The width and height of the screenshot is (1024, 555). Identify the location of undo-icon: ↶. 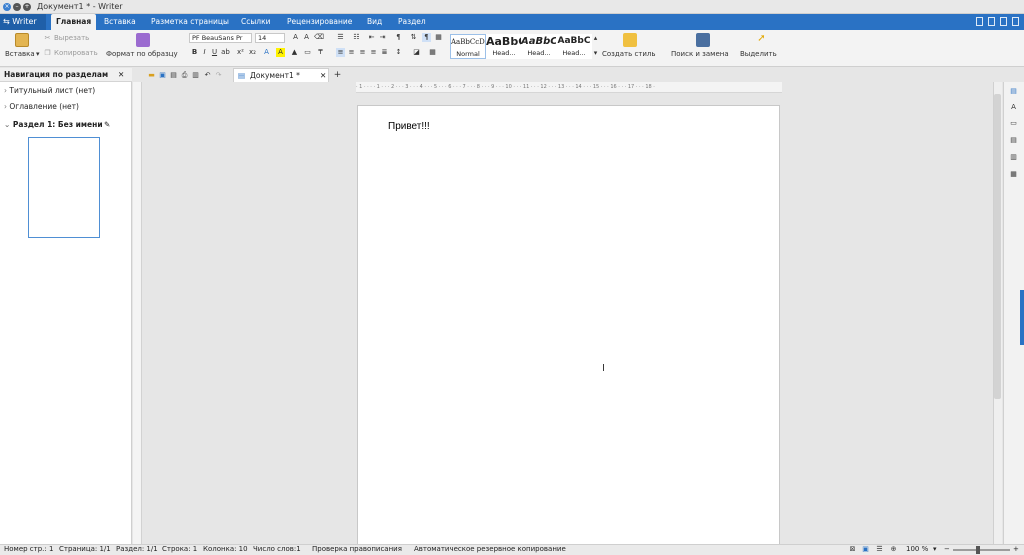
(207, 75).